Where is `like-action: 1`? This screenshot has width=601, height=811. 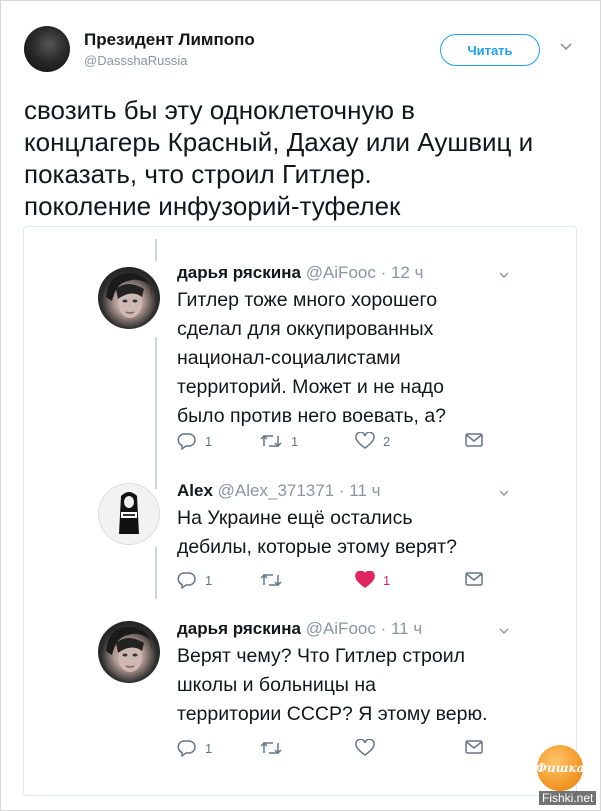 like-action: 1 is located at coordinates (372, 580).